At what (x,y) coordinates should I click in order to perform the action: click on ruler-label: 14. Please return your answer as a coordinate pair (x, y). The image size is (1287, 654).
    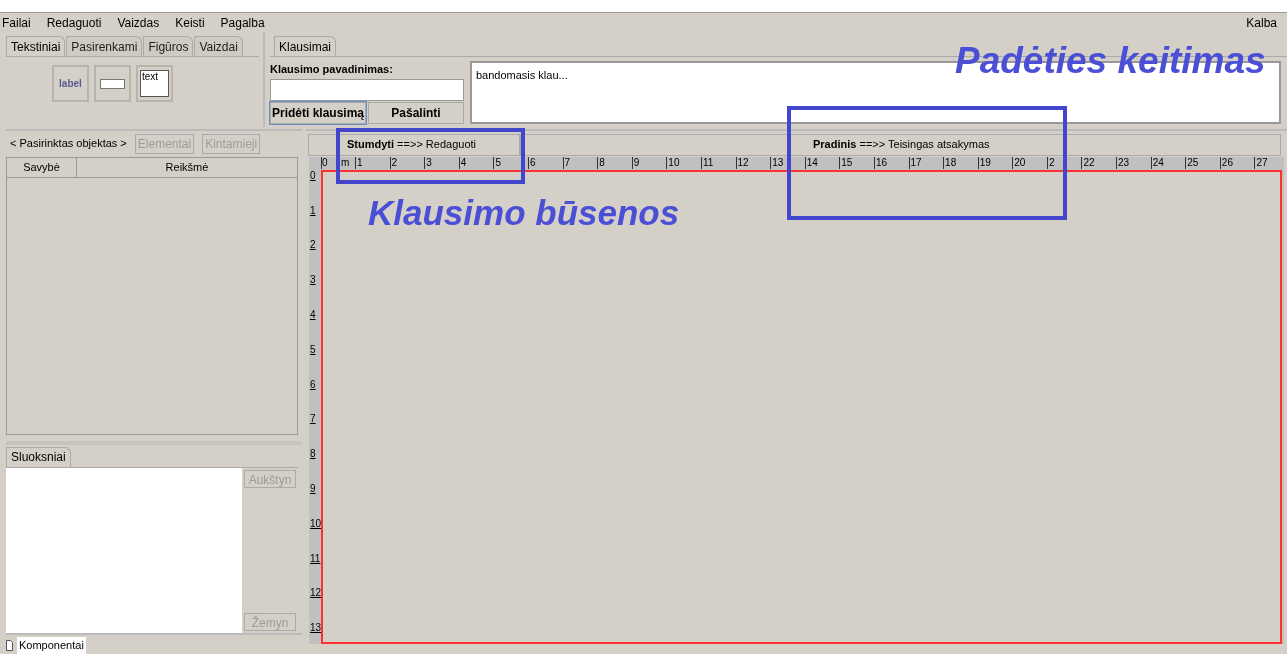
    Looking at the image, I should click on (822, 162).